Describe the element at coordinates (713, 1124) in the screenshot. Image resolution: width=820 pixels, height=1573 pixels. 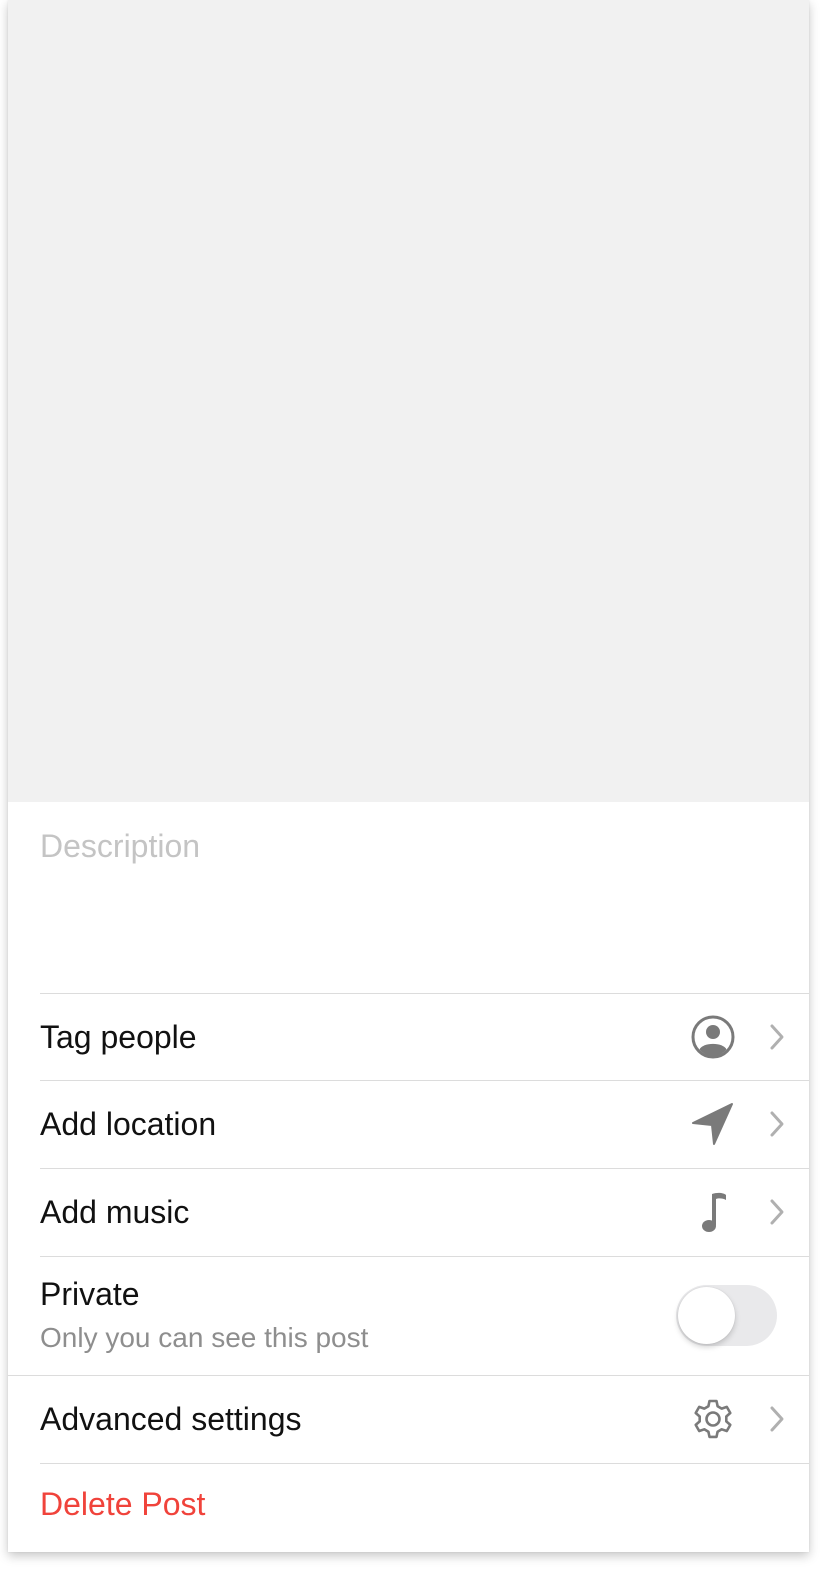
I see `location-arrow-icon` at that location.